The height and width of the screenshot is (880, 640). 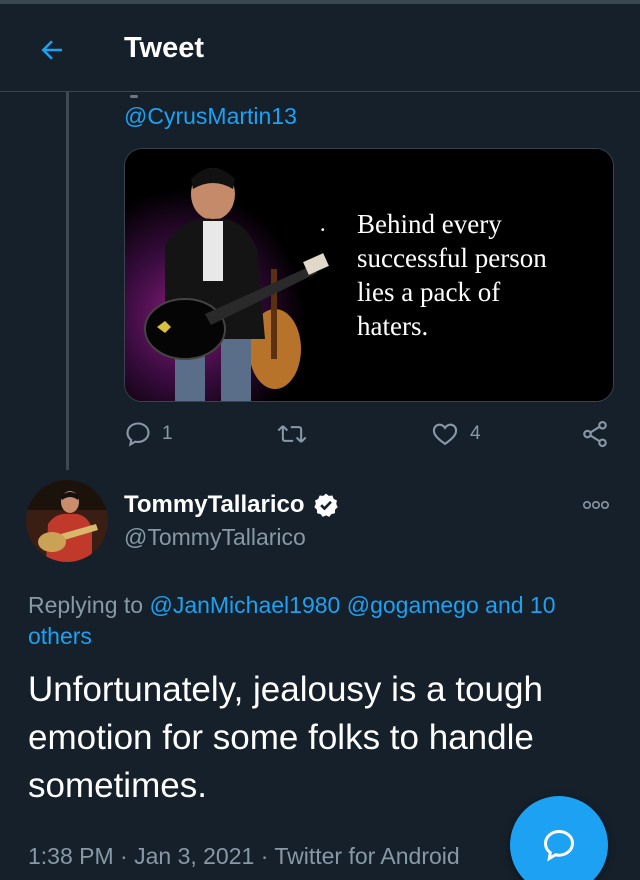 I want to click on replying-prefix: Replying to, so click(x=89, y=605).